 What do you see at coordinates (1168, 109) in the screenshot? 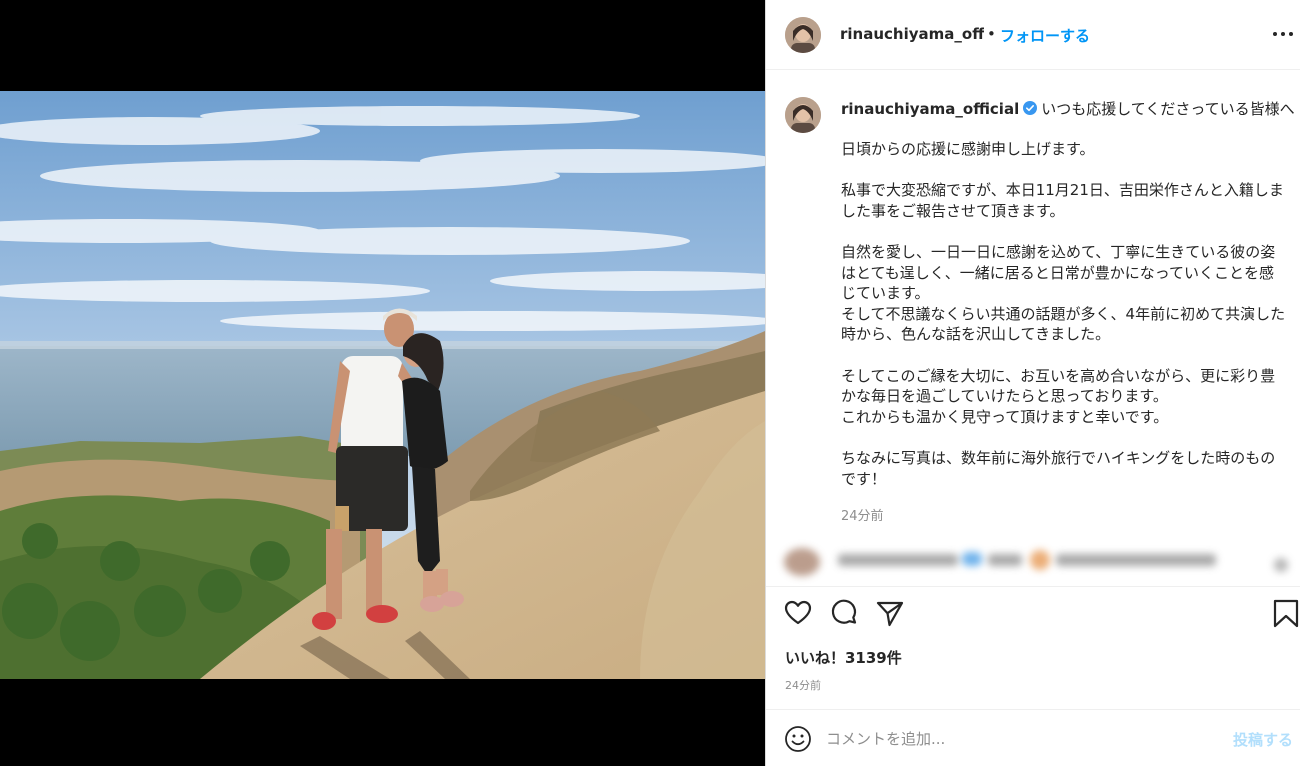
I see `caption-title: いつも応援してくださっている皆様へ` at bounding box center [1168, 109].